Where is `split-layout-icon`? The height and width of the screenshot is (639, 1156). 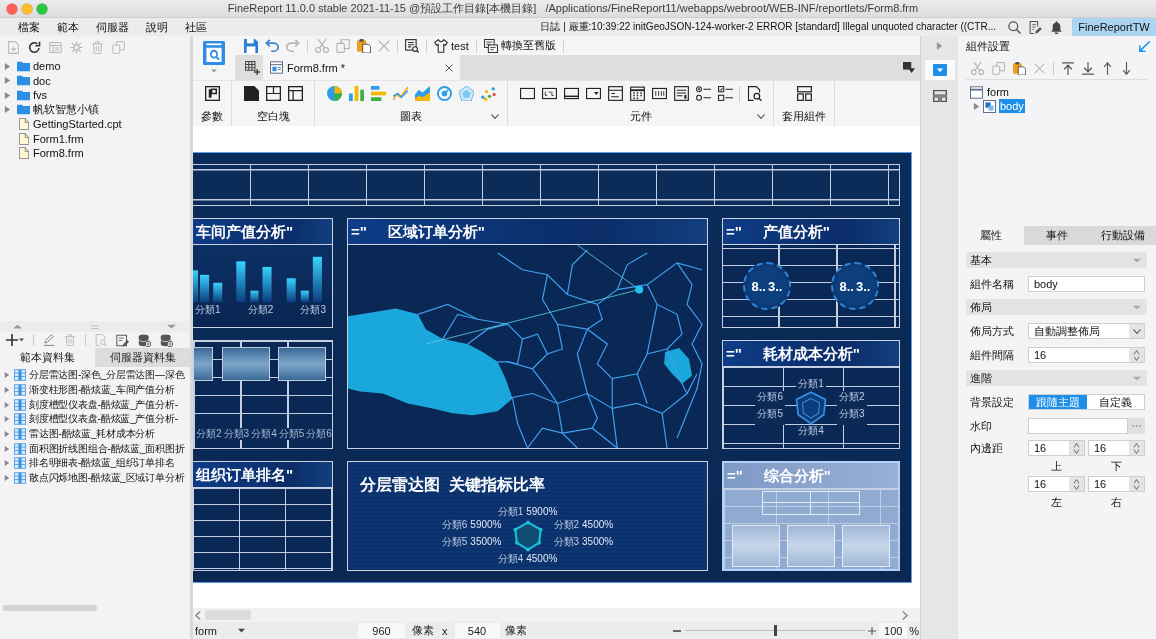 split-layout-icon is located at coordinates (273, 93).